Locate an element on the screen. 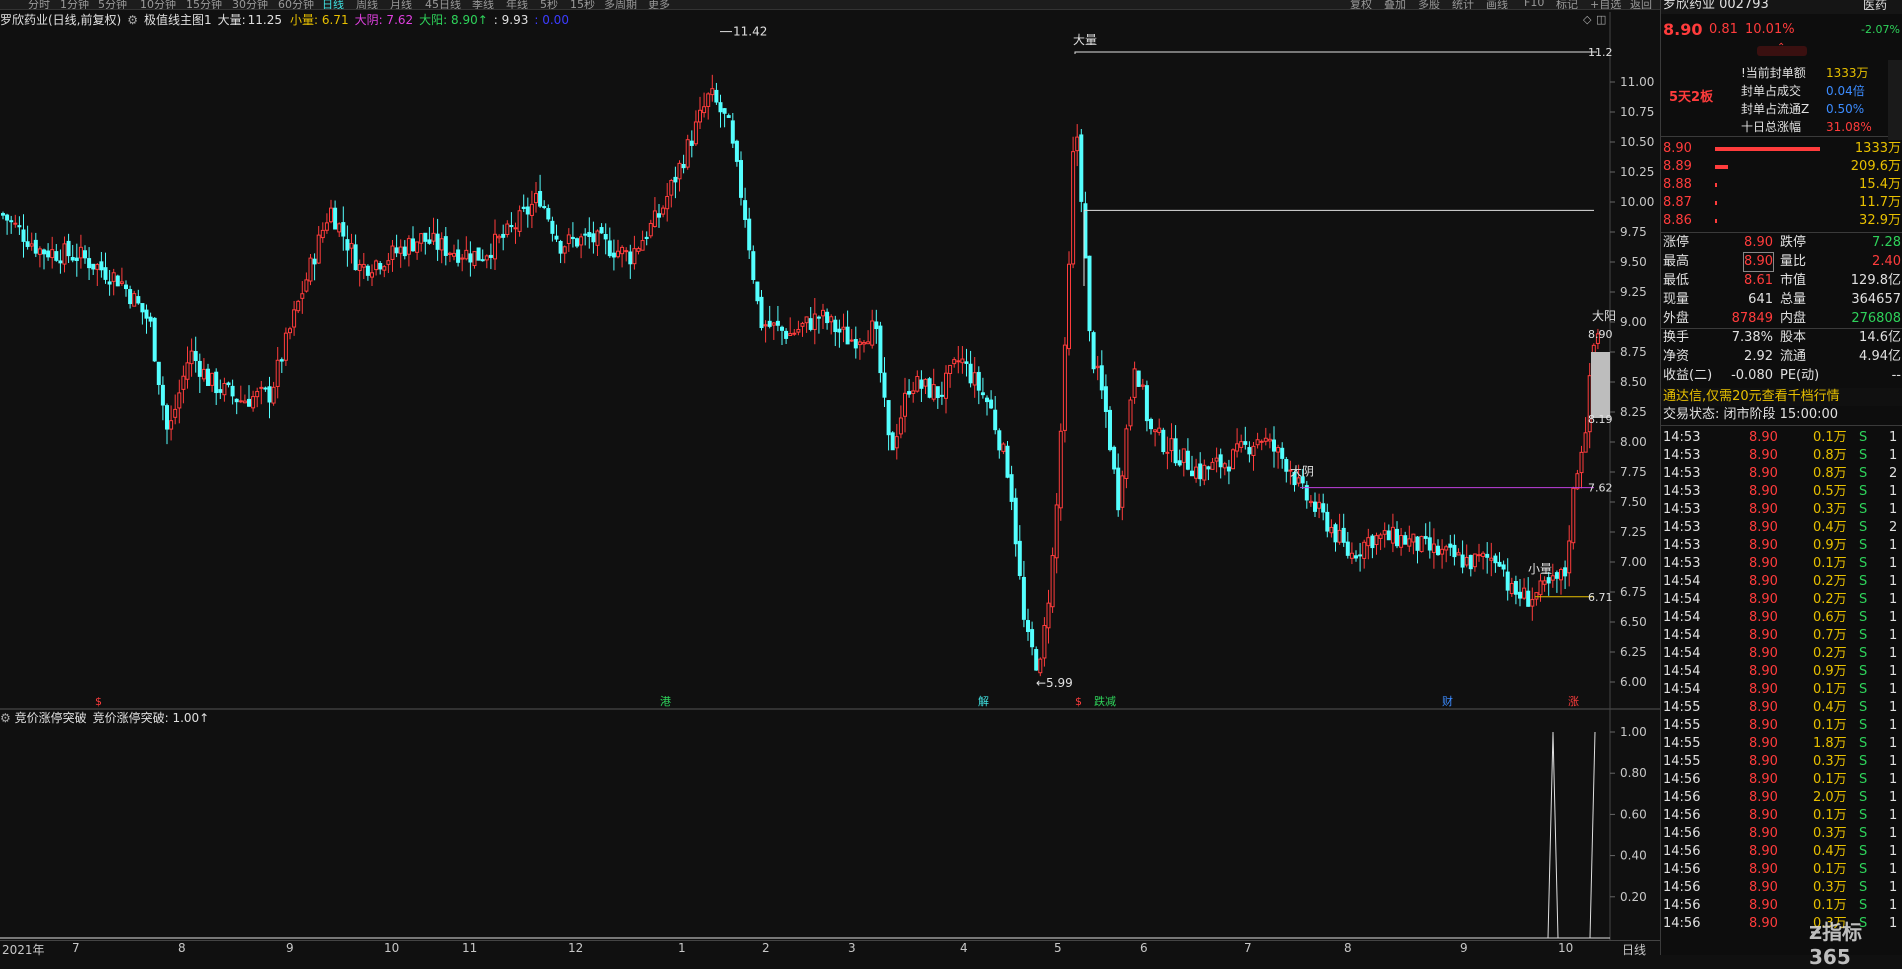 This screenshot has height=969, width=1902. bid-row: 8.88 15.4万 is located at coordinates (1781, 185).